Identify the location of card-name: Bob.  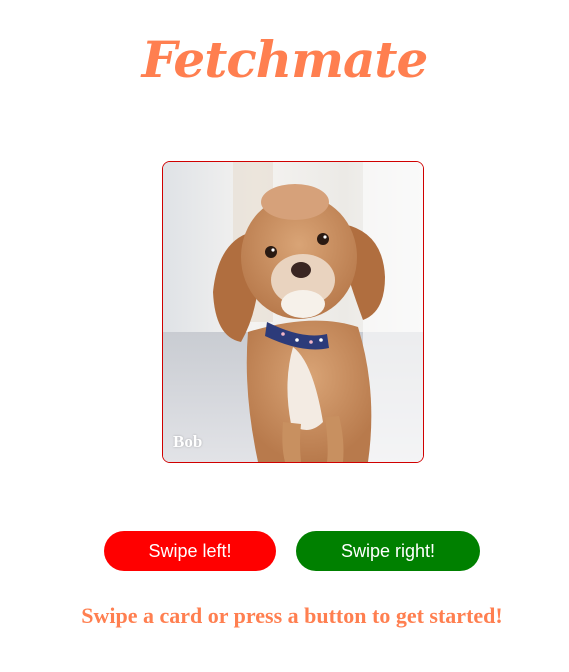
(188, 441).